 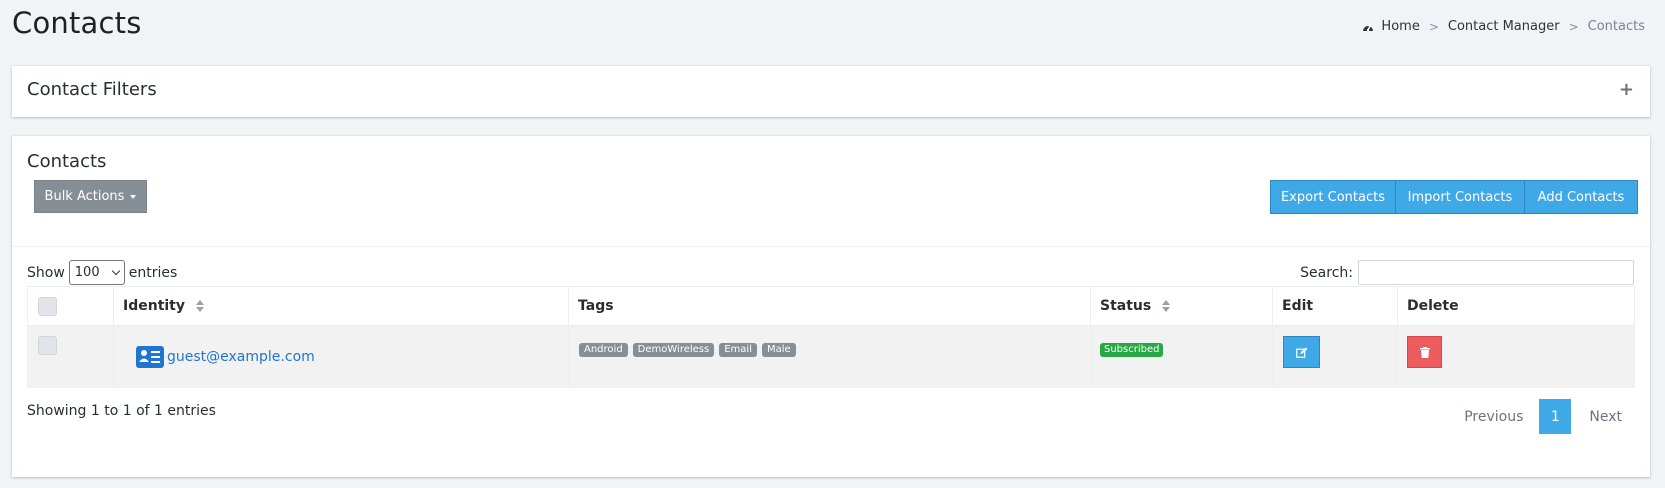 What do you see at coordinates (46, 272) in the screenshot?
I see `show-label: Show` at bounding box center [46, 272].